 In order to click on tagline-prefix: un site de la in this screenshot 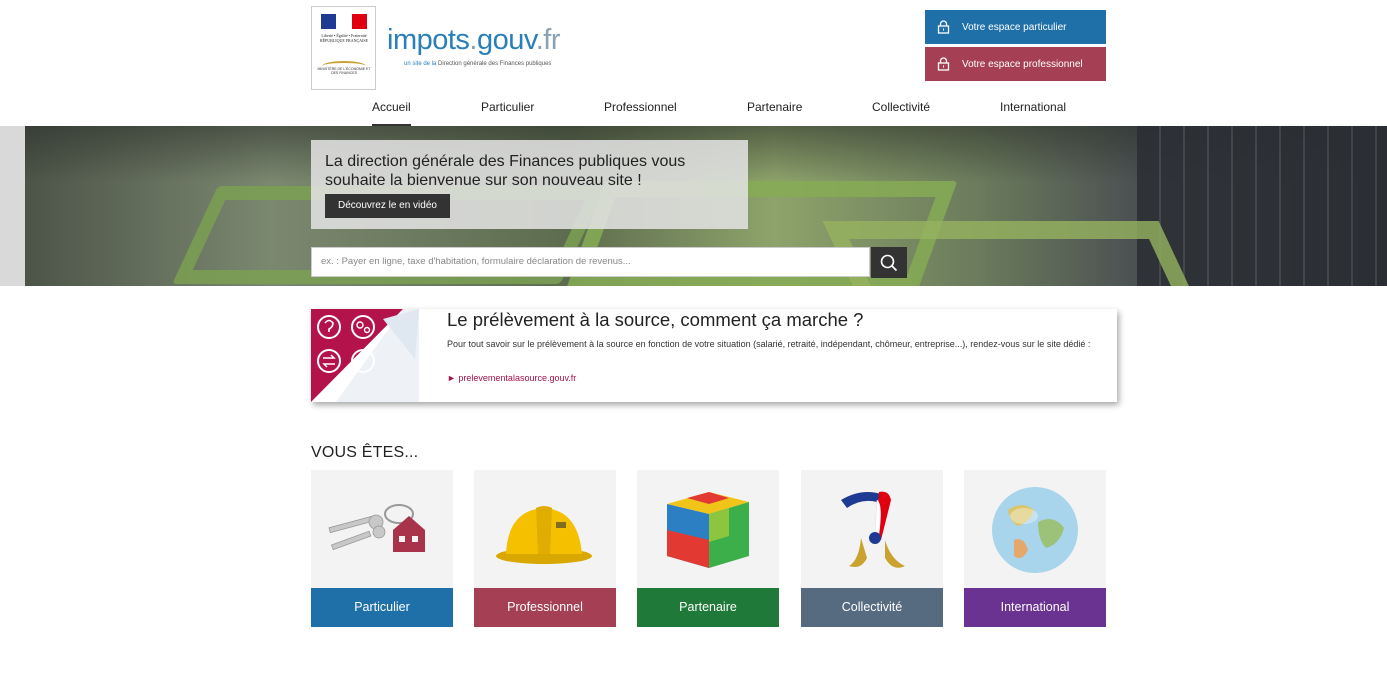, I will do `click(420, 64)`.